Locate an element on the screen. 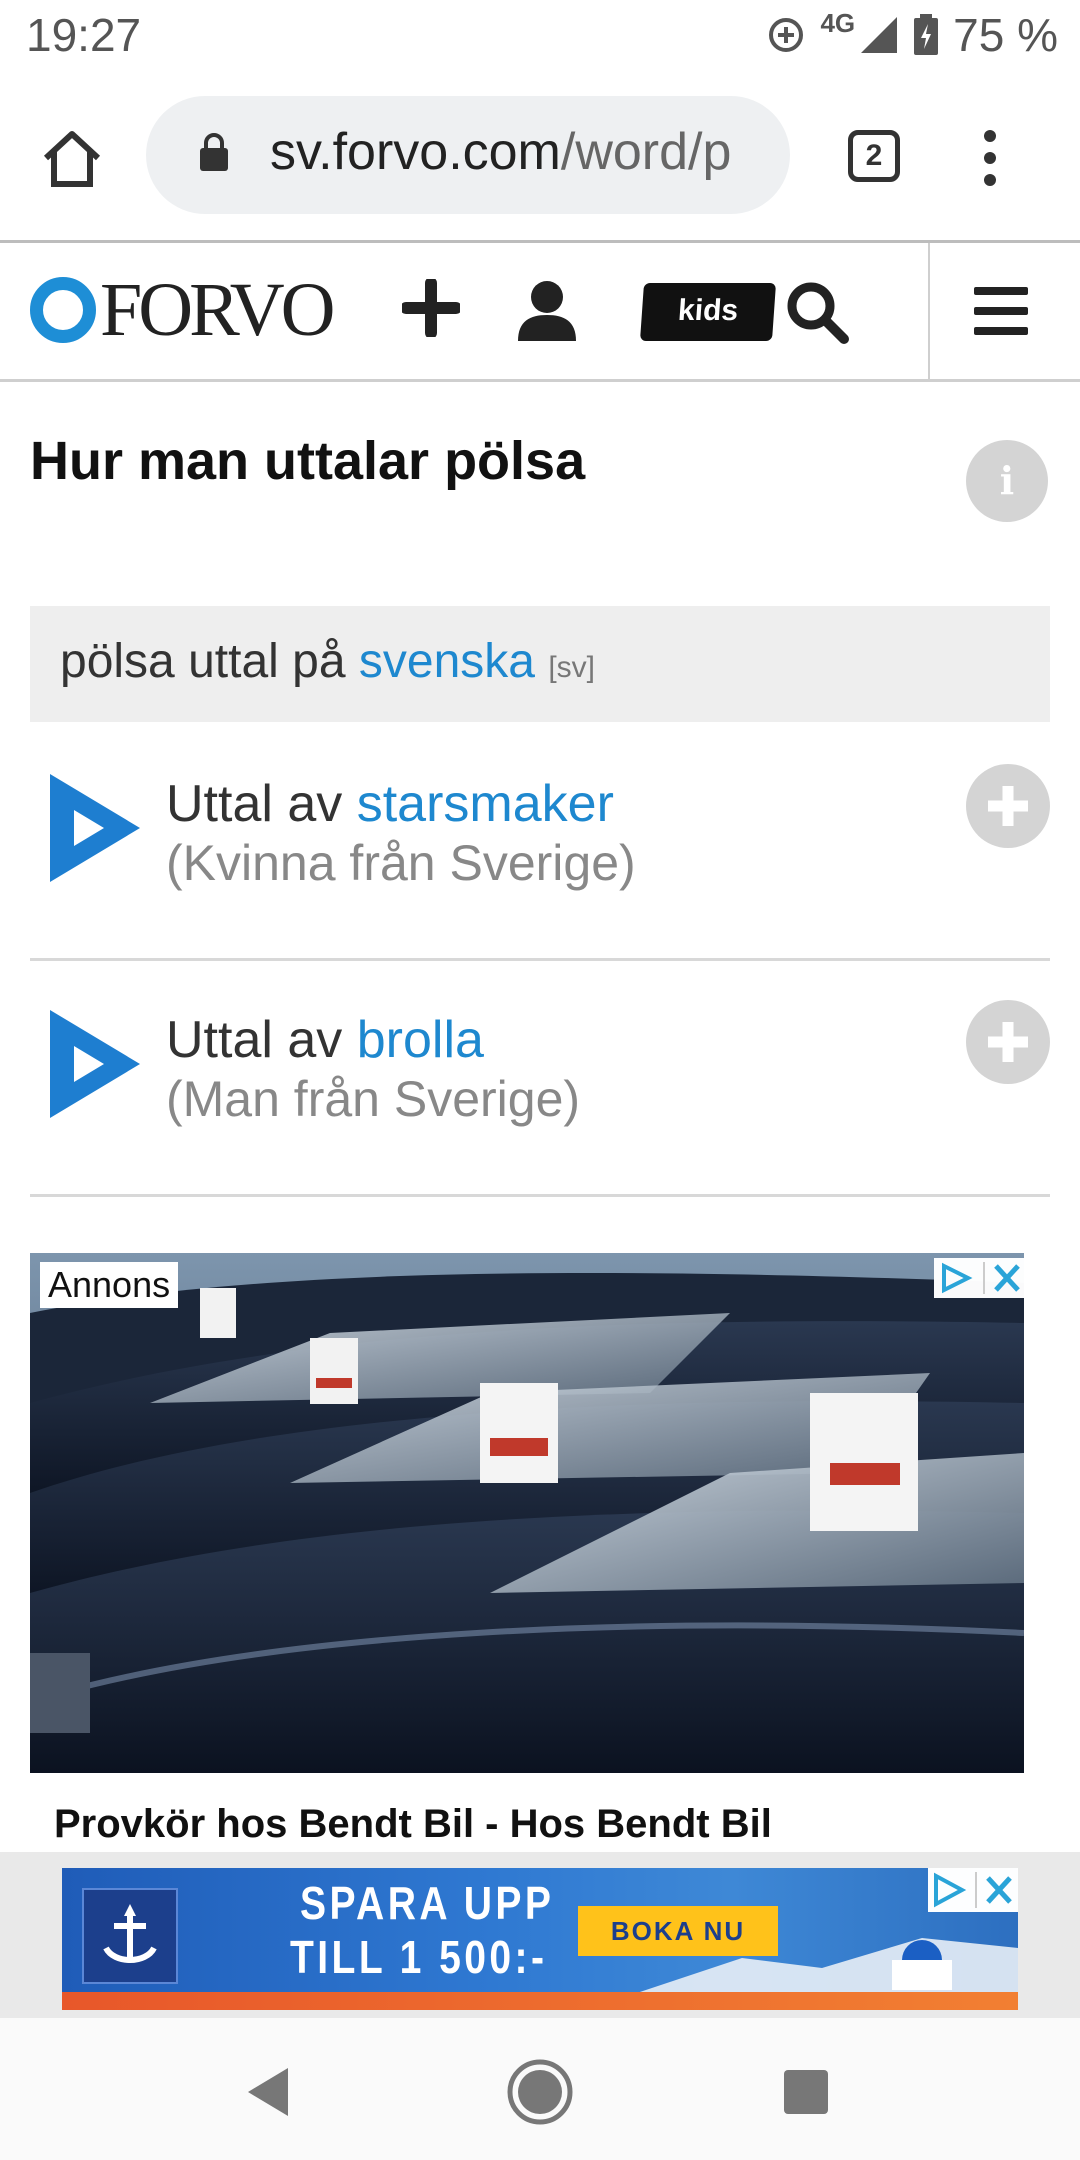  url-path: /word/p is located at coordinates (646, 152).